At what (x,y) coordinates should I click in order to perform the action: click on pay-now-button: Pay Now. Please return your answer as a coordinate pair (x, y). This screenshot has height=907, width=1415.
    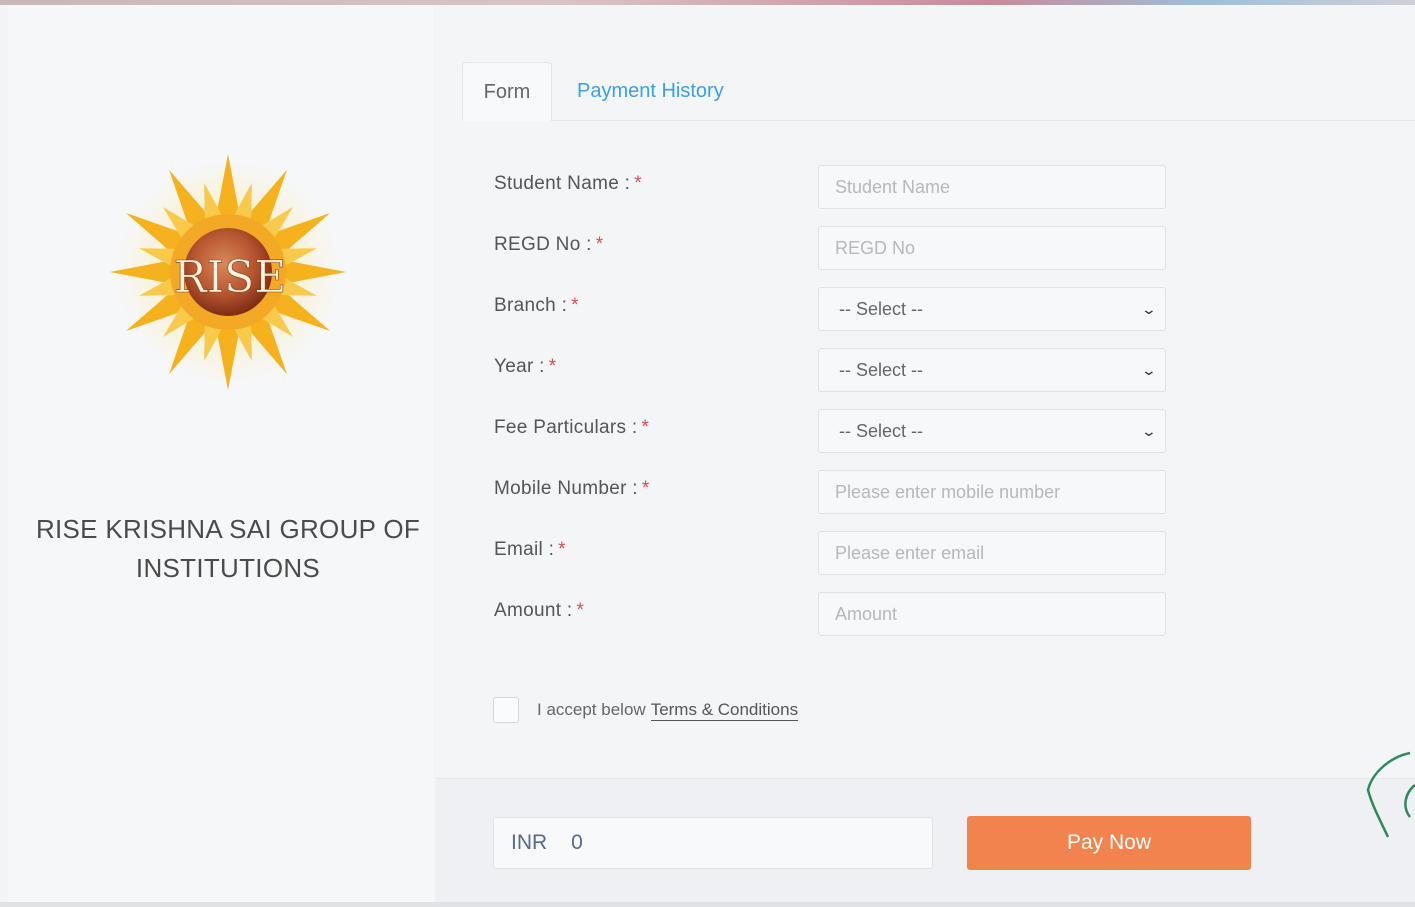
    Looking at the image, I should click on (1109, 843).